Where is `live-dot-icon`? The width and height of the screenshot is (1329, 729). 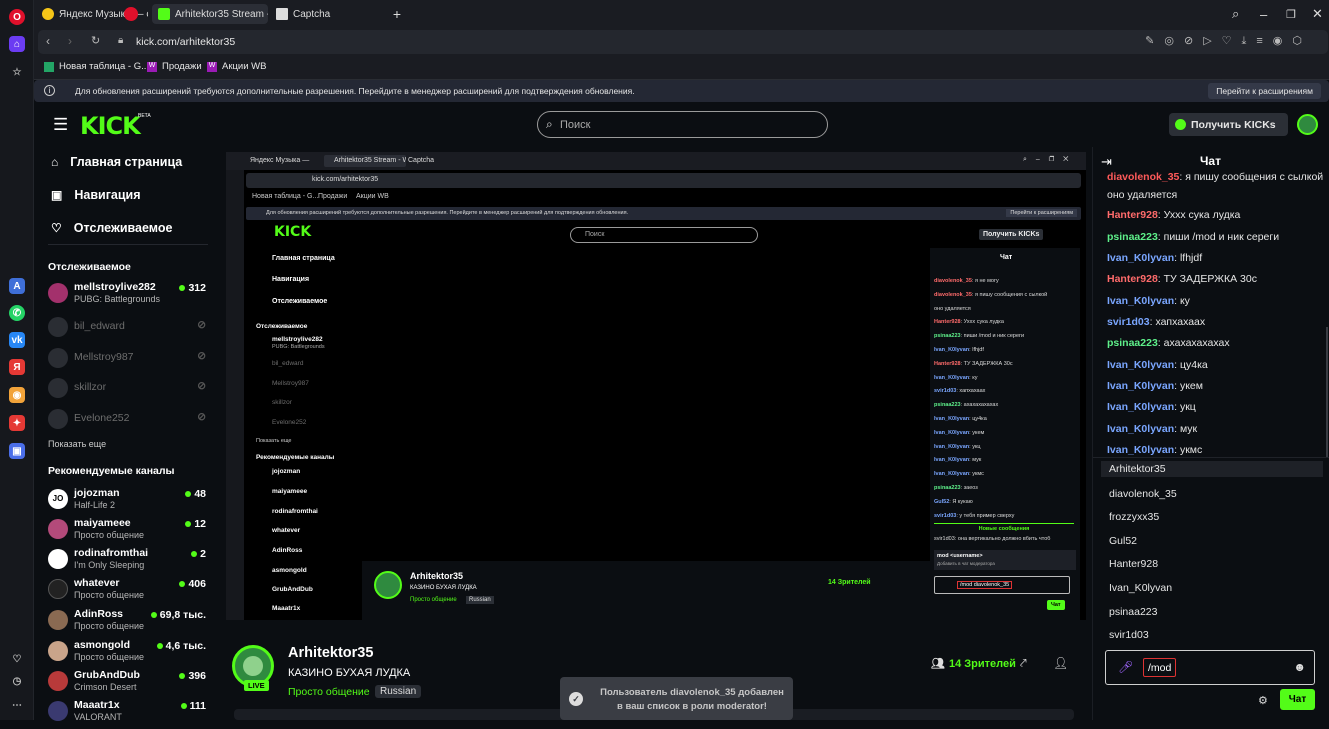
live-dot-icon is located at coordinates (188, 494).